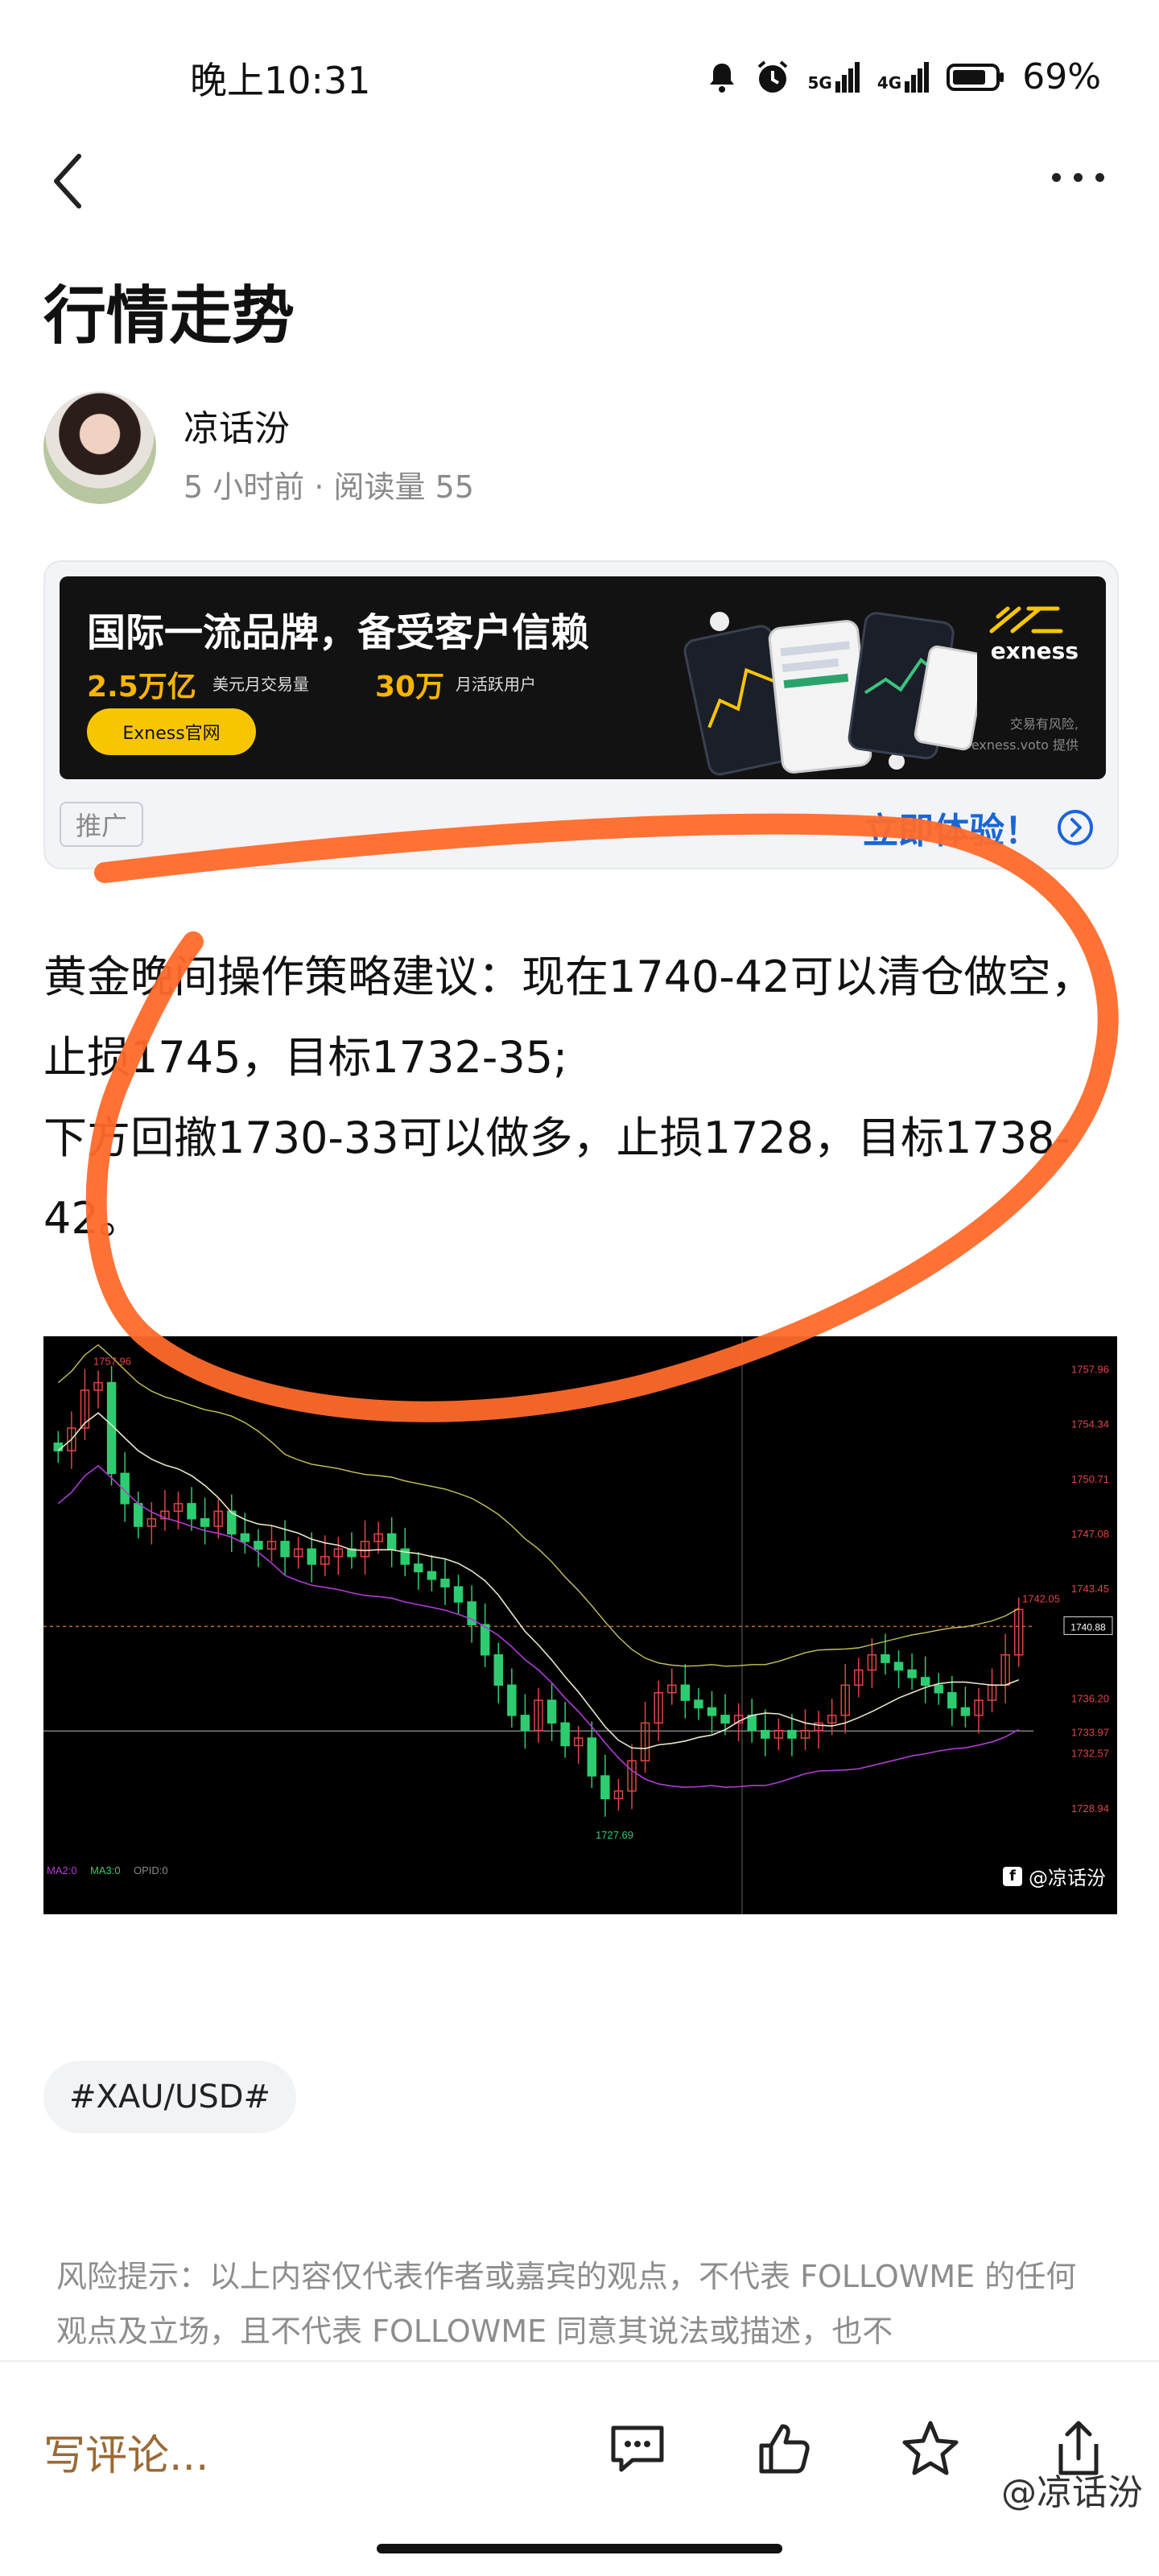  Describe the element at coordinates (62, 1870) in the screenshot. I see `indicator-label: MA2:0` at that location.